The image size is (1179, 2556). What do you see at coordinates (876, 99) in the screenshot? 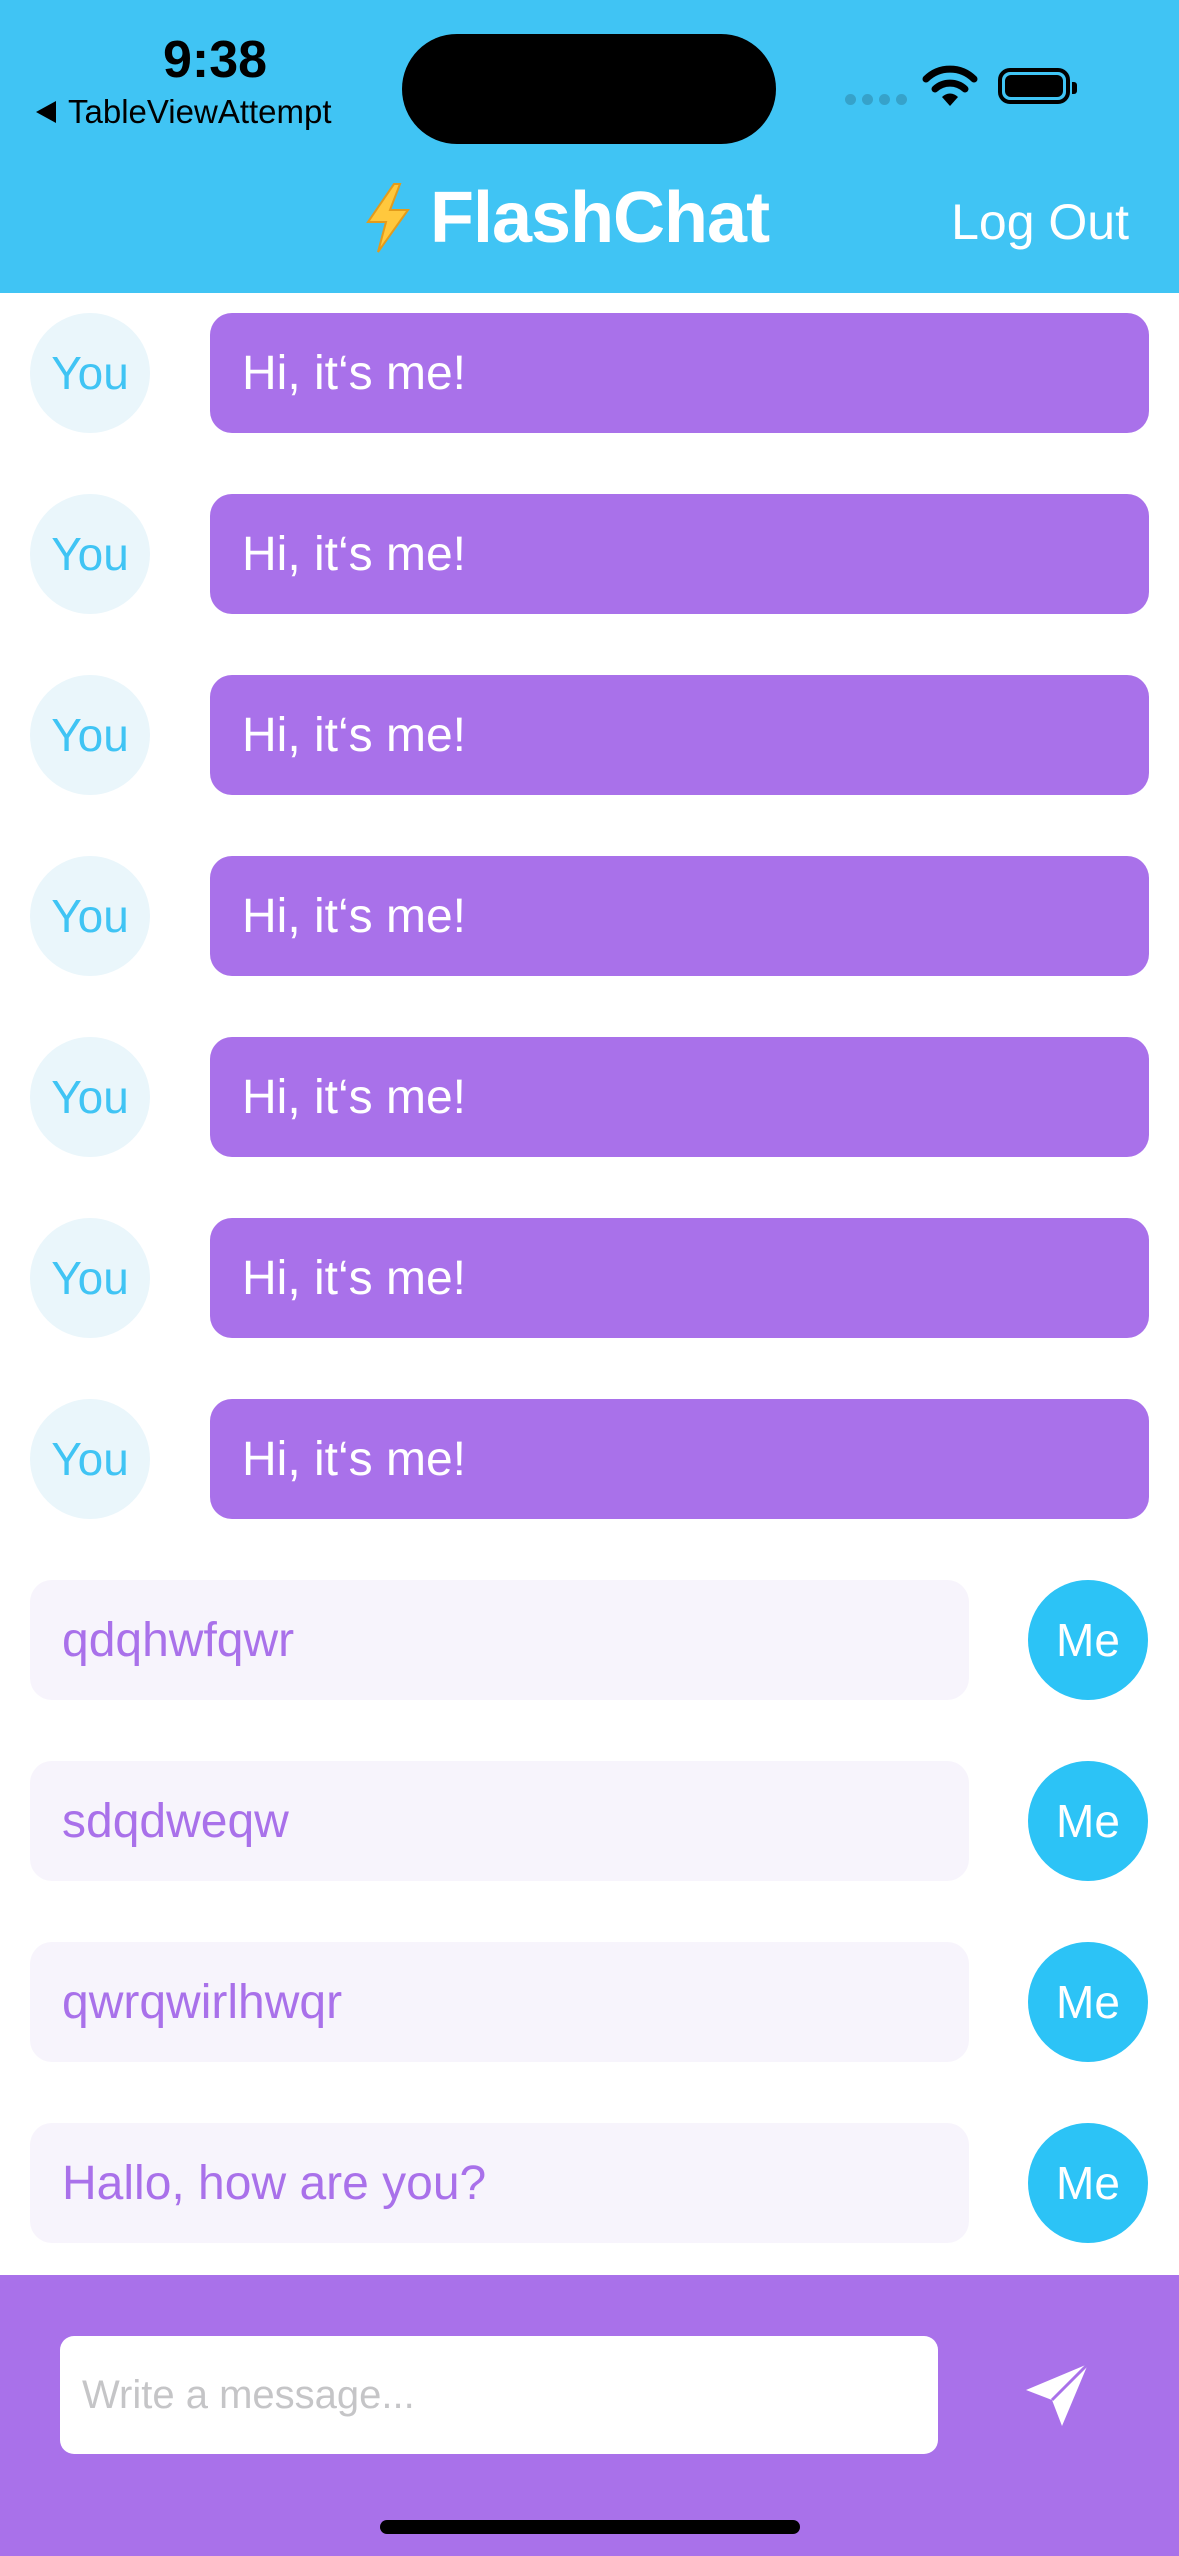
I see `cellular-signal-icon` at bounding box center [876, 99].